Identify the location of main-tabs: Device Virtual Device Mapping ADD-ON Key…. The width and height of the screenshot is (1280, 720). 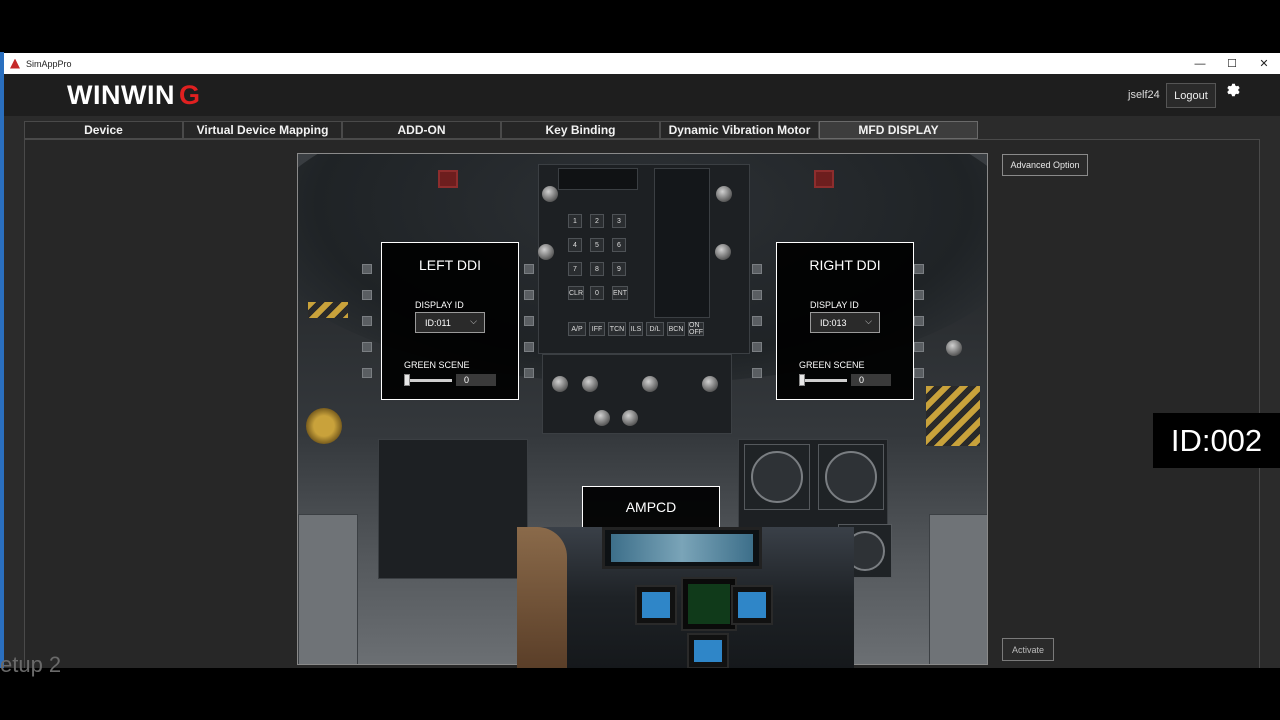
(501, 130).